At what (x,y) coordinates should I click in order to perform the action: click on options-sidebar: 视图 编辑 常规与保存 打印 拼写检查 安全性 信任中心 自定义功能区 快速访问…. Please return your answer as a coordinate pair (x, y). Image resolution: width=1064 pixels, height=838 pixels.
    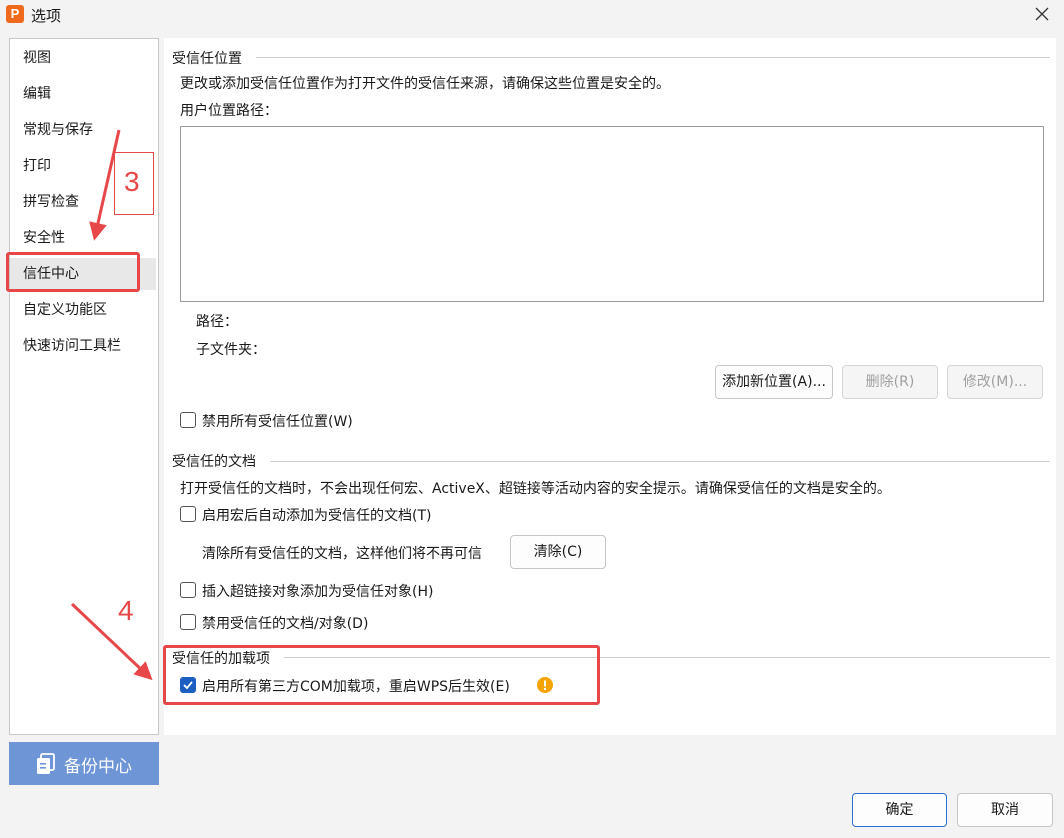
    Looking at the image, I should click on (84, 386).